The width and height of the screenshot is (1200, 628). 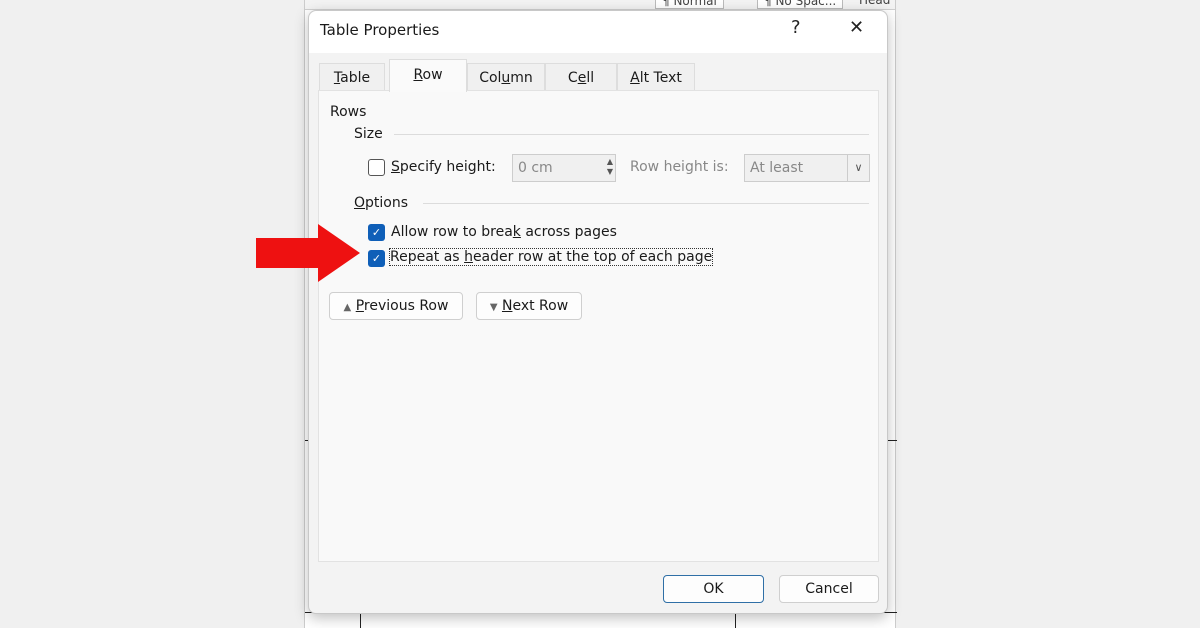 What do you see at coordinates (376, 167) in the screenshot?
I see `specify-height-checkbox` at bounding box center [376, 167].